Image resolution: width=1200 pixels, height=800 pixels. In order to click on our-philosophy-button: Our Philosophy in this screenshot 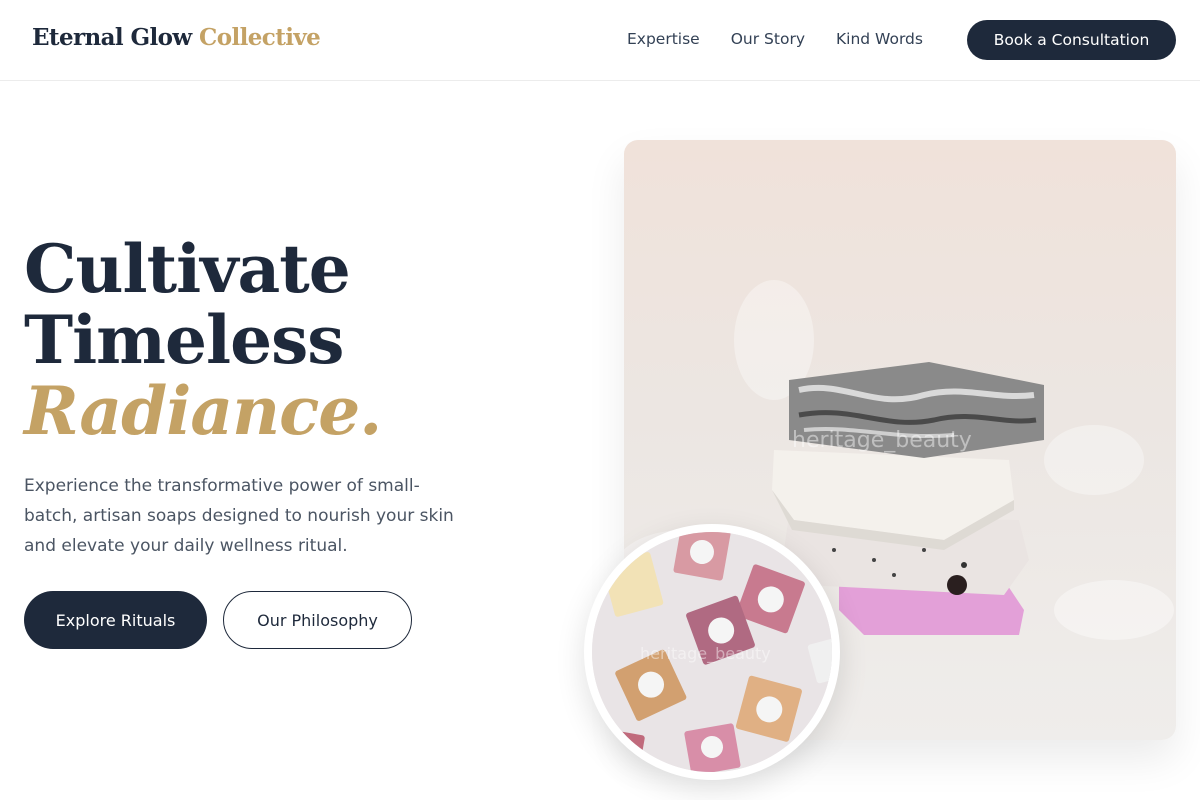, I will do `click(317, 620)`.